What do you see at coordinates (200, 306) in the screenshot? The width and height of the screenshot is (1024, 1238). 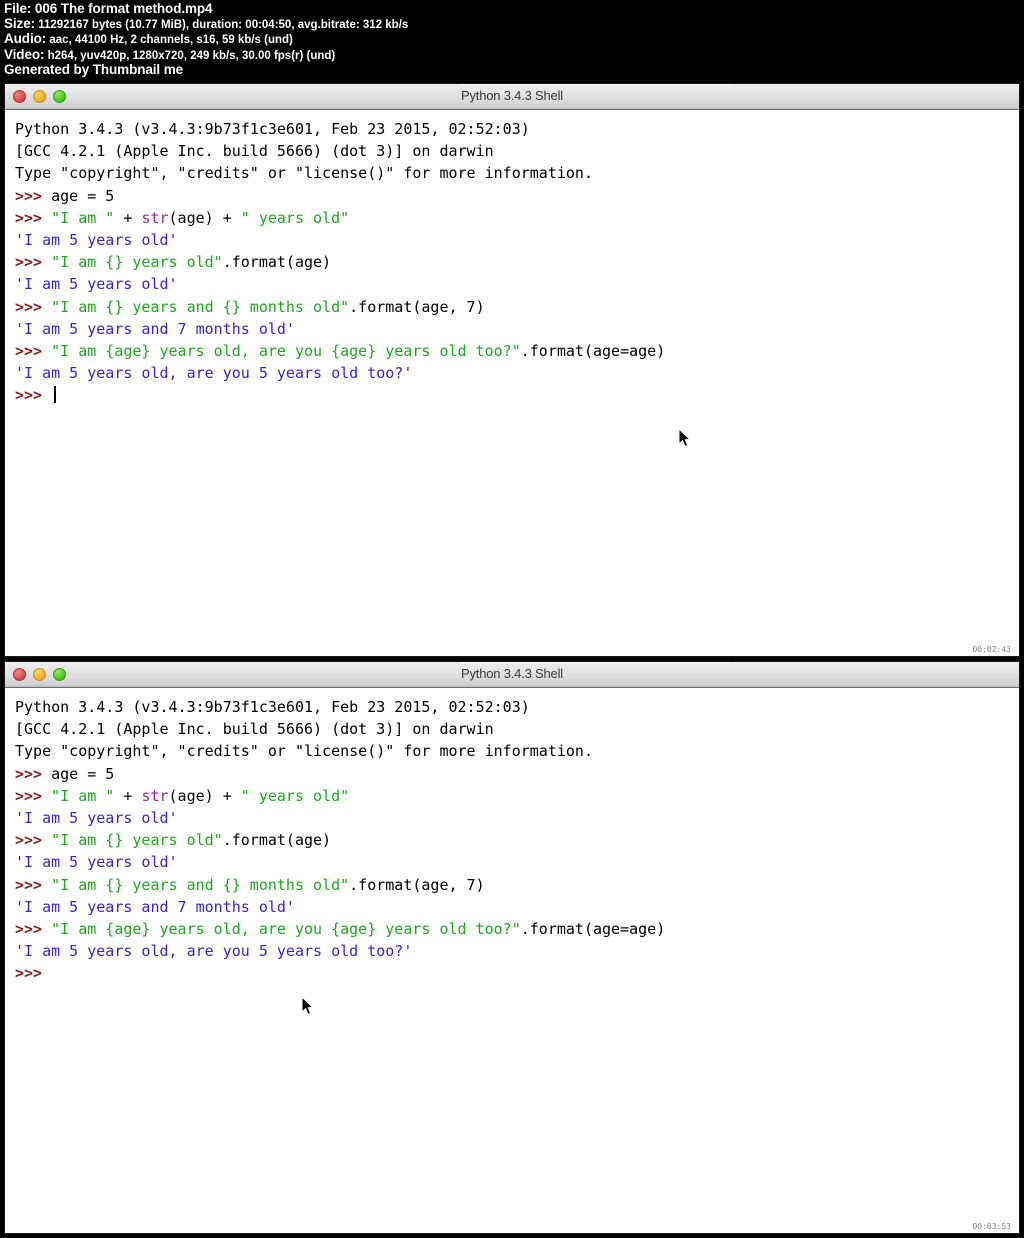 I see `console-text: "I am {} years and {} months old"` at bounding box center [200, 306].